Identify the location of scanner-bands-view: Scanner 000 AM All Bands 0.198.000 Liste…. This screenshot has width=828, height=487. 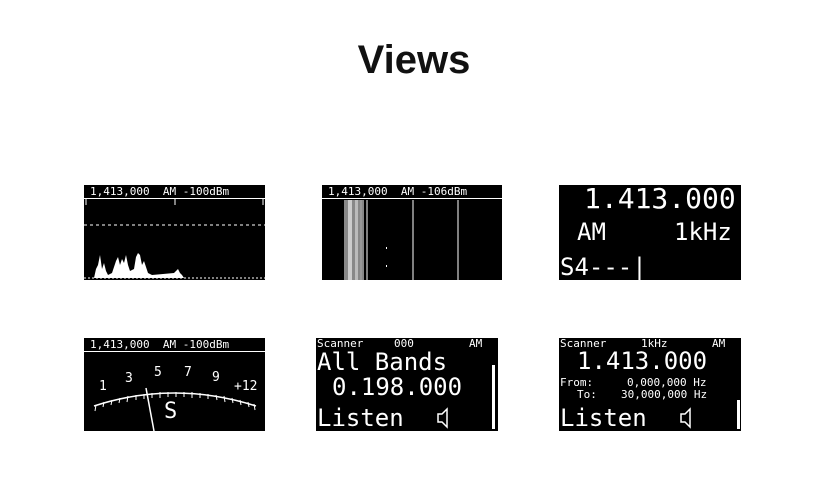
(407, 384).